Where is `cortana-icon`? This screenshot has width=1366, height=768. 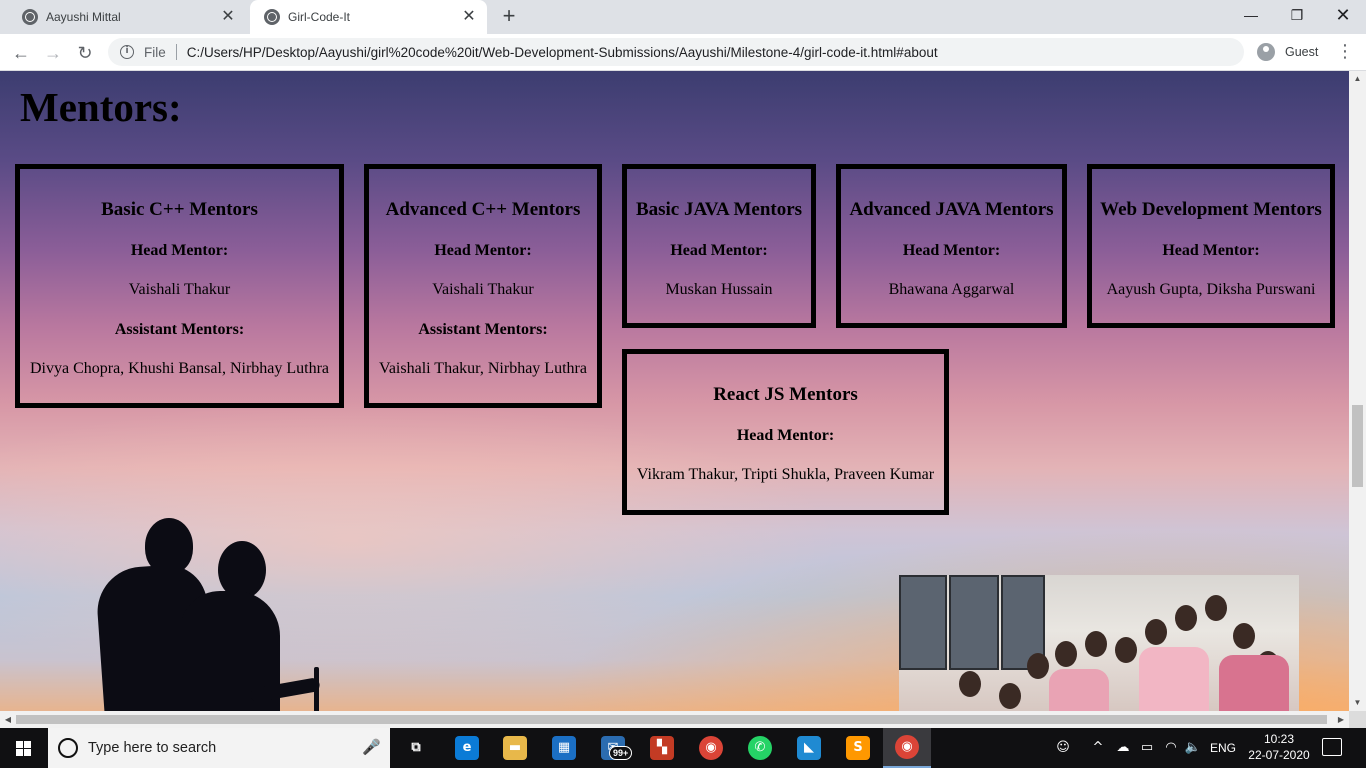 cortana-icon is located at coordinates (68, 748).